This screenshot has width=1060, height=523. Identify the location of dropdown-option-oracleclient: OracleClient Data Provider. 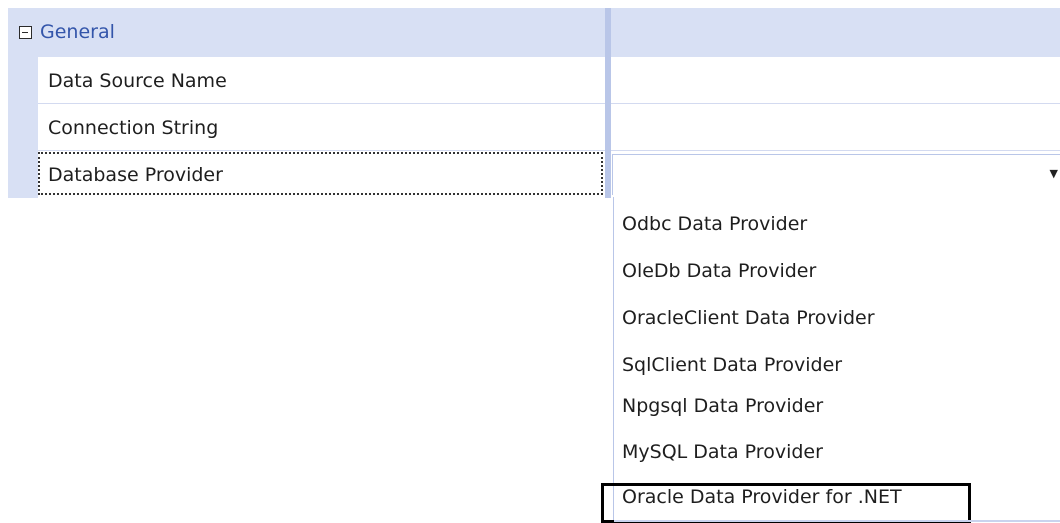
(748, 318).